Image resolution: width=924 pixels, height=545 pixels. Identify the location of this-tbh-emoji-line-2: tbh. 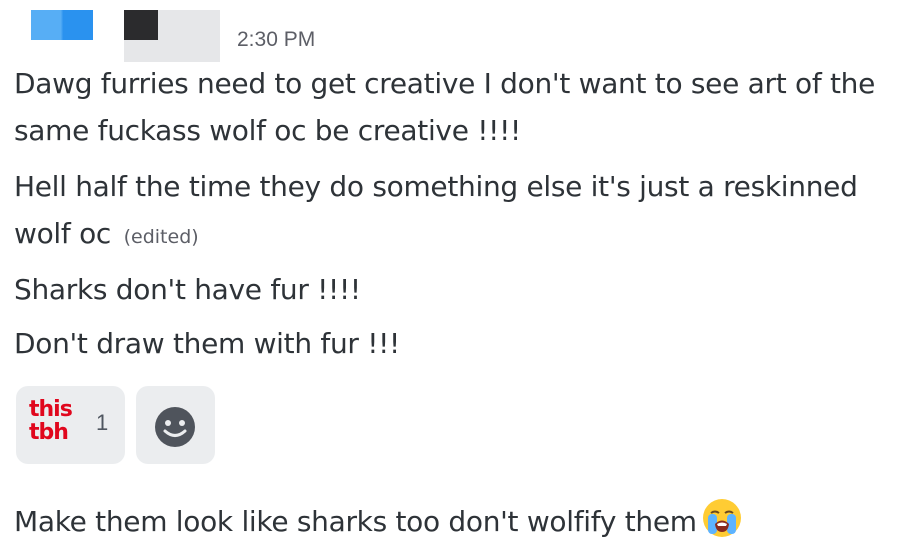
(49, 432).